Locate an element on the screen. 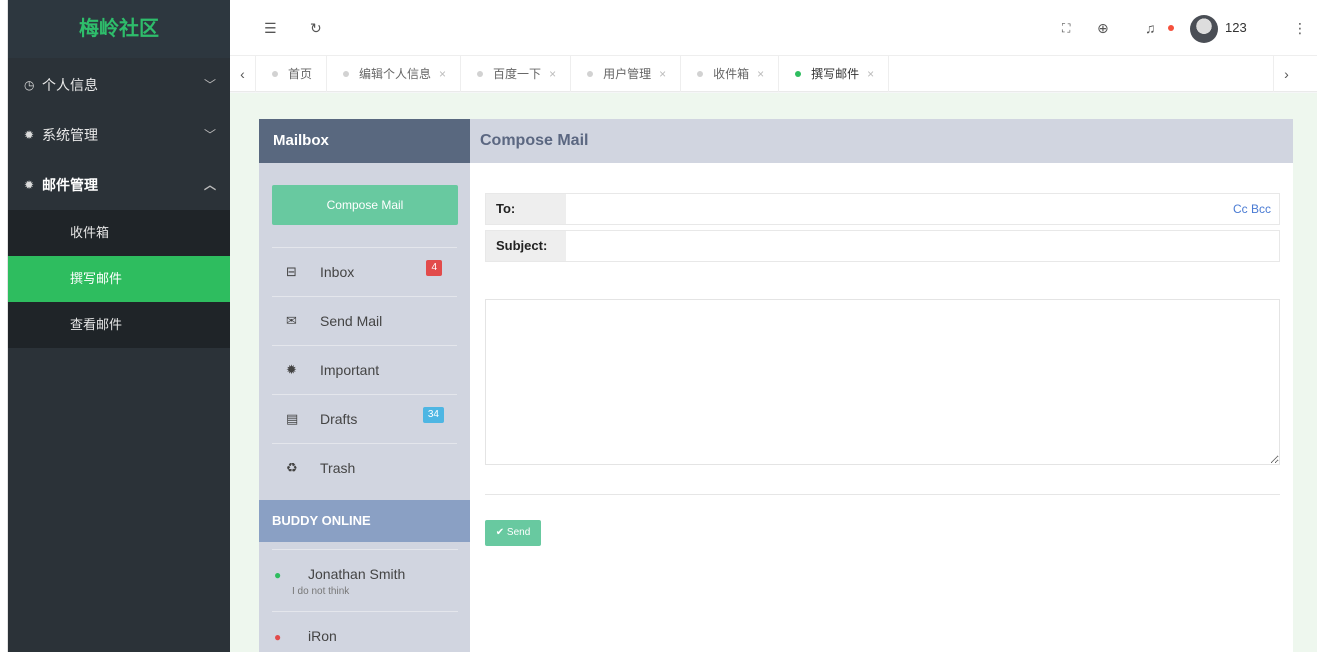 The image size is (1317, 652). folder-important: ✹ Important is located at coordinates (364, 369).